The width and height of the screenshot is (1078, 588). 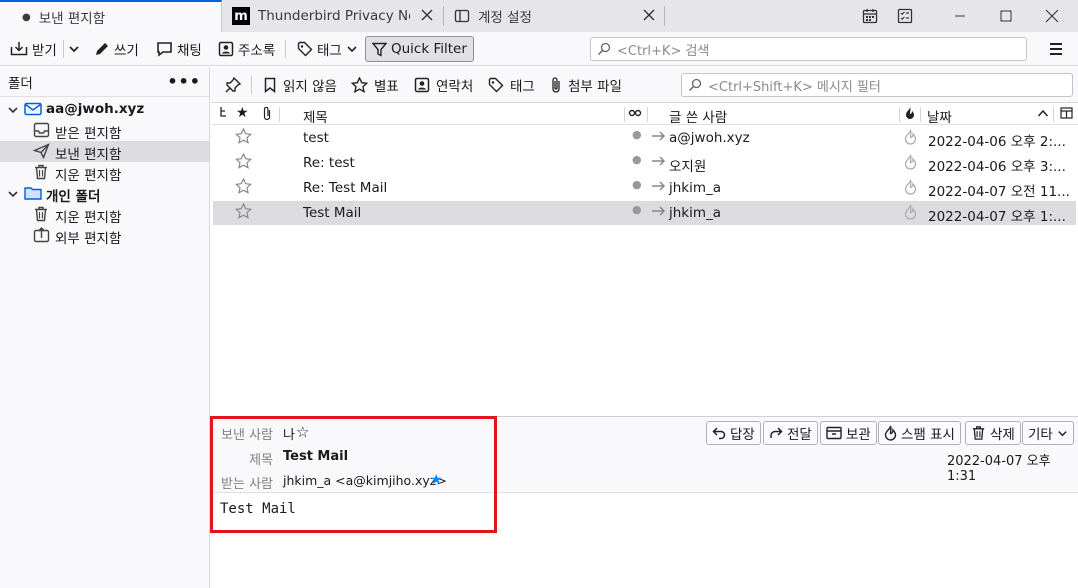 What do you see at coordinates (224, 113) in the screenshot?
I see `thread-column-icon` at bounding box center [224, 113].